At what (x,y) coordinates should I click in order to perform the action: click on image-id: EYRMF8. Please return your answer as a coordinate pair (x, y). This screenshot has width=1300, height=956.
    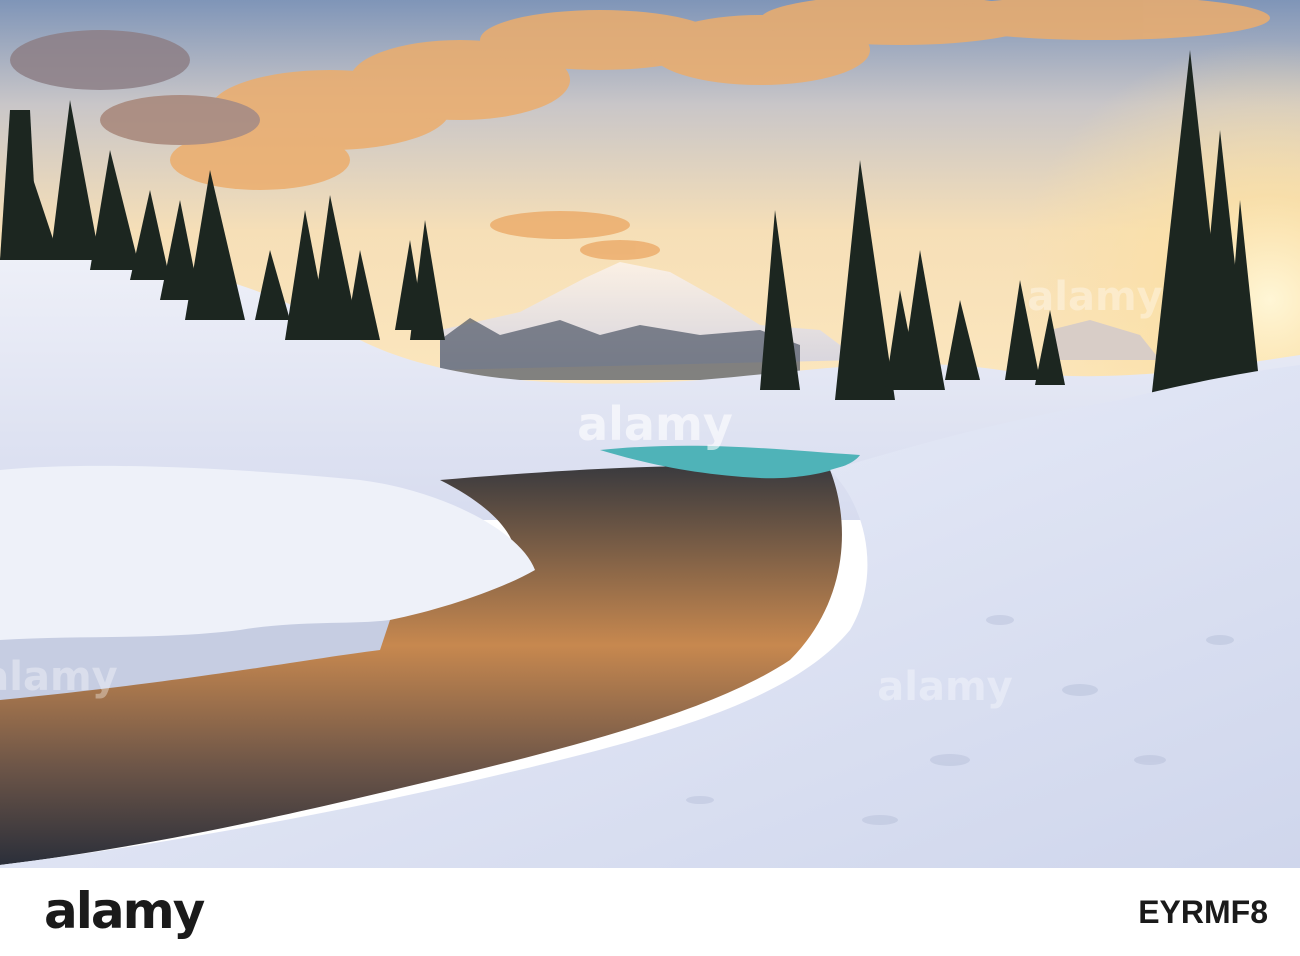
    Looking at the image, I should click on (1203, 912).